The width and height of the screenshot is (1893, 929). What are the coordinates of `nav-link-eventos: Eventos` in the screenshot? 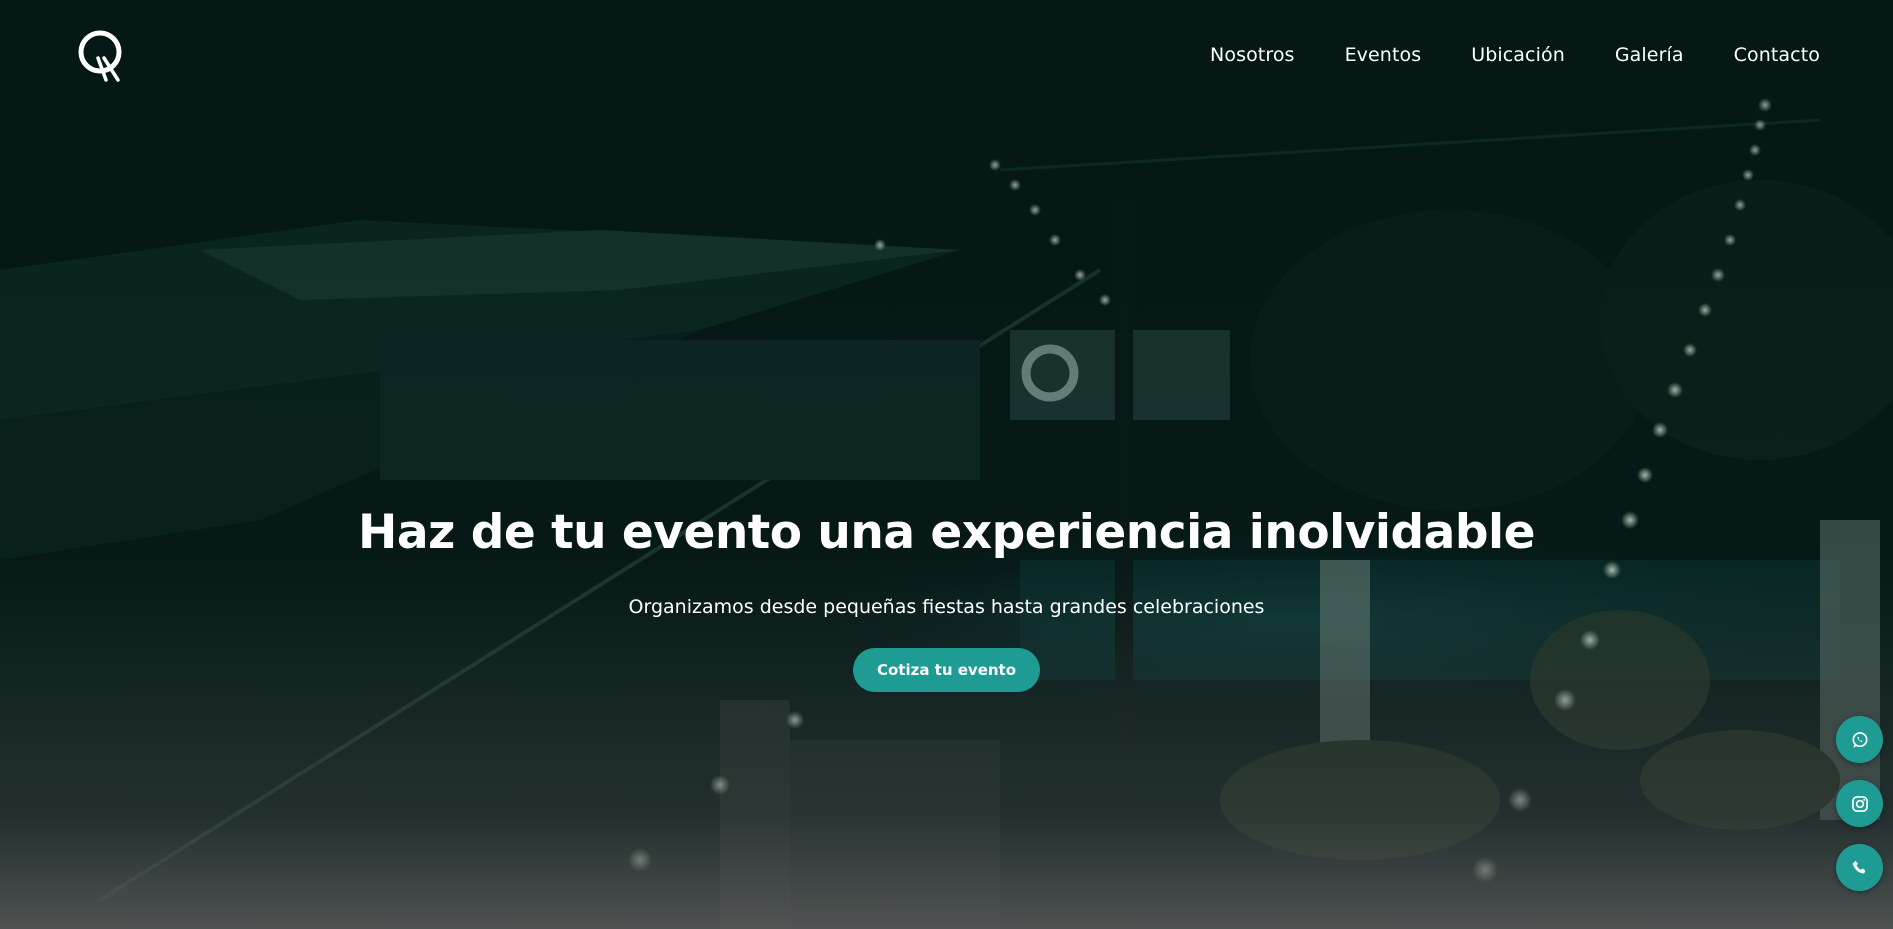 It's located at (1383, 55).